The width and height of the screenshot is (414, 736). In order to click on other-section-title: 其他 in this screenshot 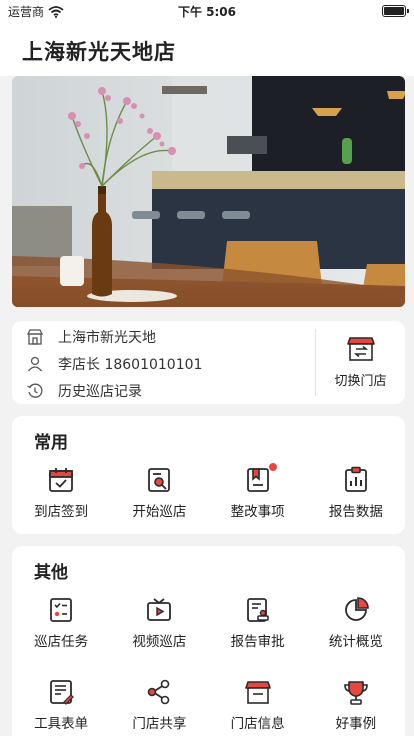, I will do `click(51, 573)`.